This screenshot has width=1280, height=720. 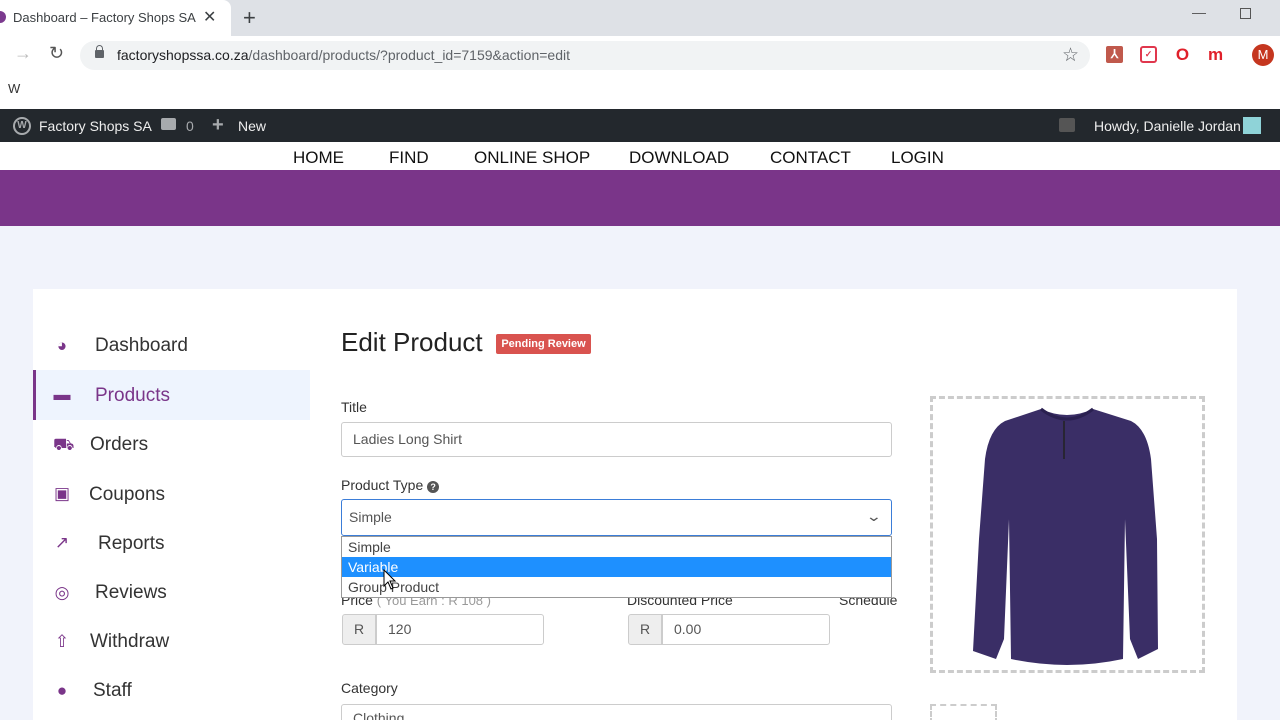 What do you see at coordinates (1114, 54) in the screenshot?
I see `pdf-icon: ⅄` at bounding box center [1114, 54].